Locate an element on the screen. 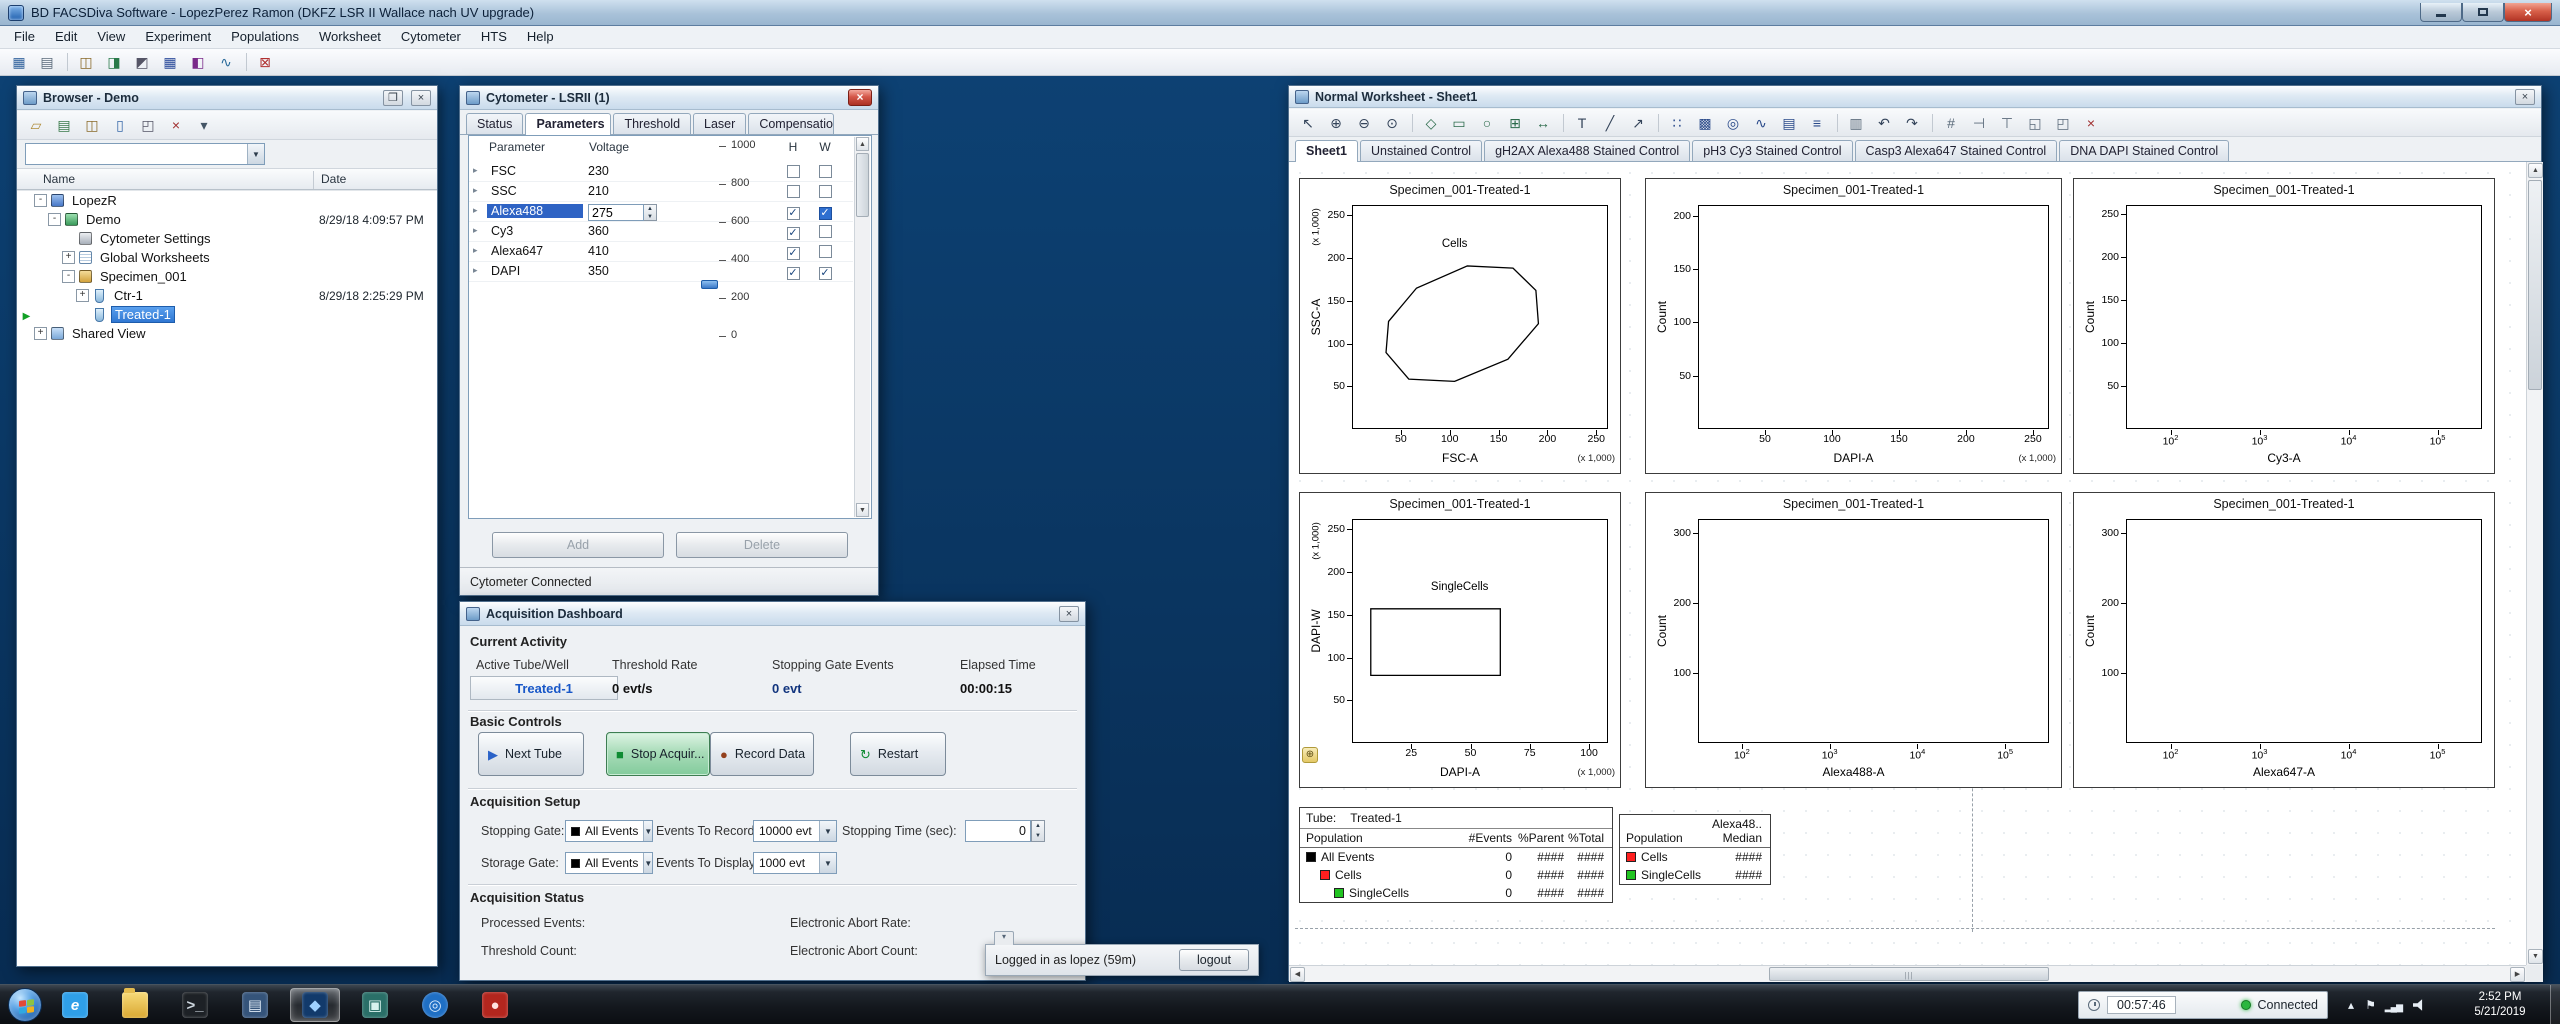 The width and height of the screenshot is (2560, 1024). stopping-time-input: 0 is located at coordinates (998, 831).